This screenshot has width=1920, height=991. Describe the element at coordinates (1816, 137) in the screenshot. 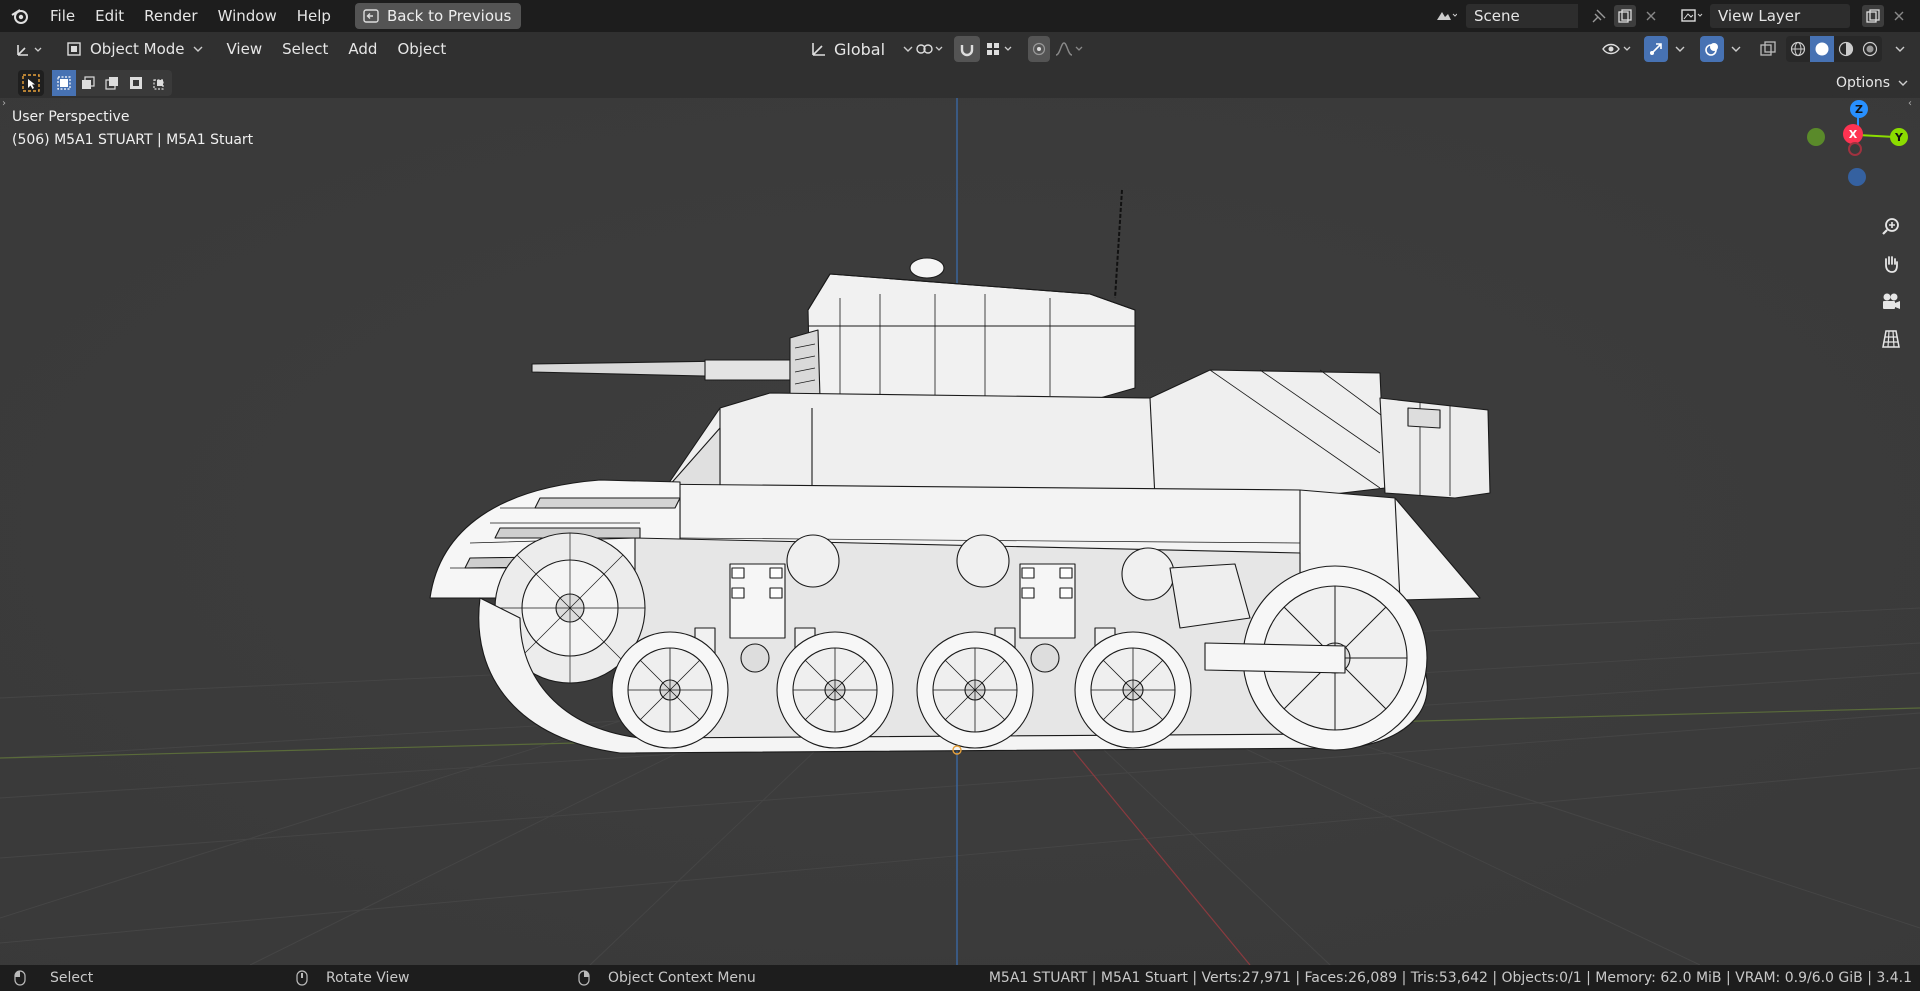

I see `gizmo-neg-y-axis` at that location.